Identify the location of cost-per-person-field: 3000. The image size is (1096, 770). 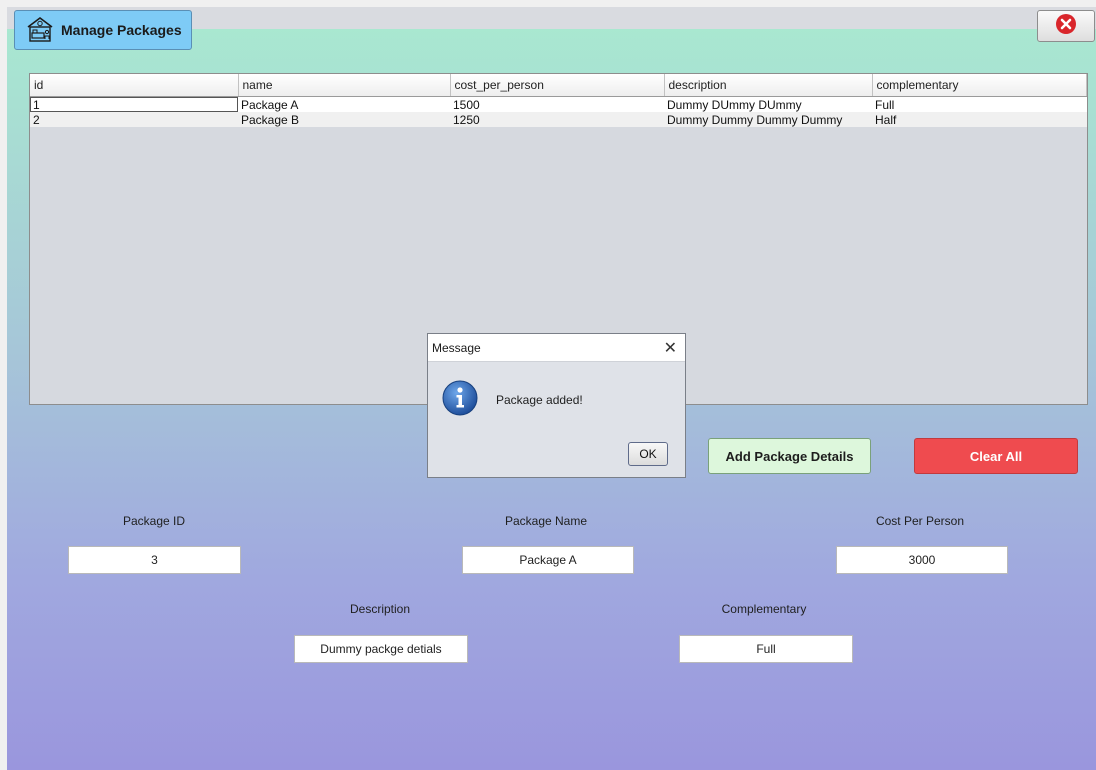
(922, 560).